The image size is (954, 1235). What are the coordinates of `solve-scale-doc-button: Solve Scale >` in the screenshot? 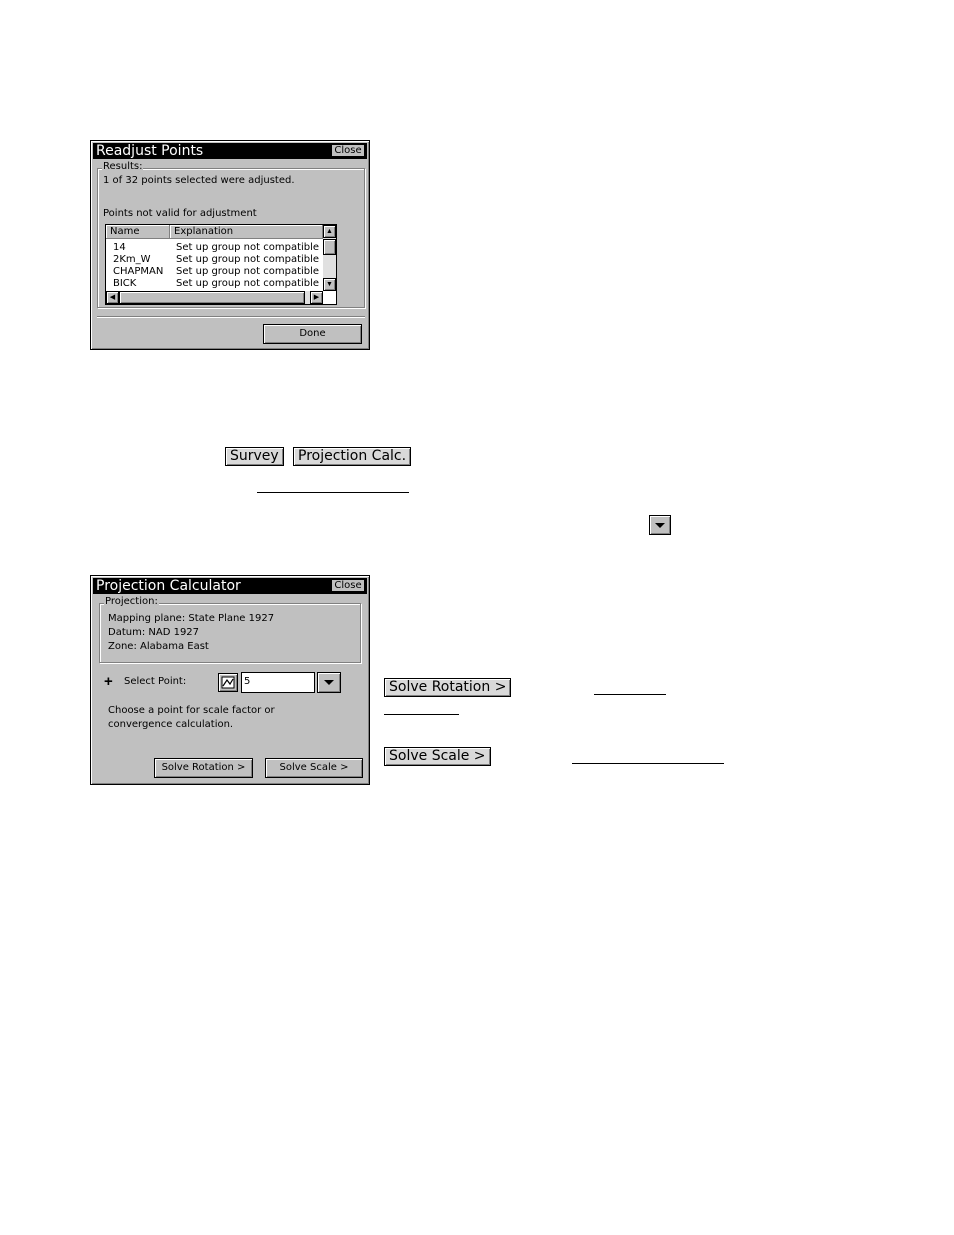 It's located at (437, 756).